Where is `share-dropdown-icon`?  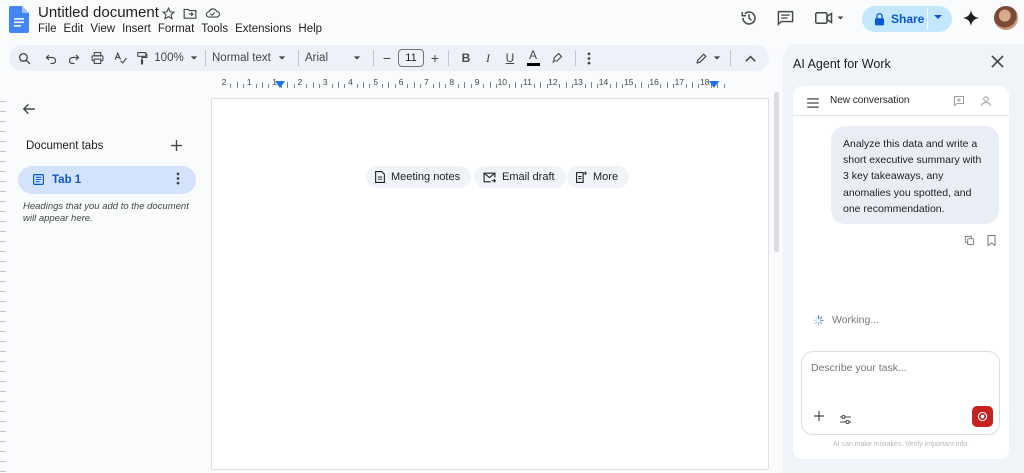 share-dropdown-icon is located at coordinates (938, 18).